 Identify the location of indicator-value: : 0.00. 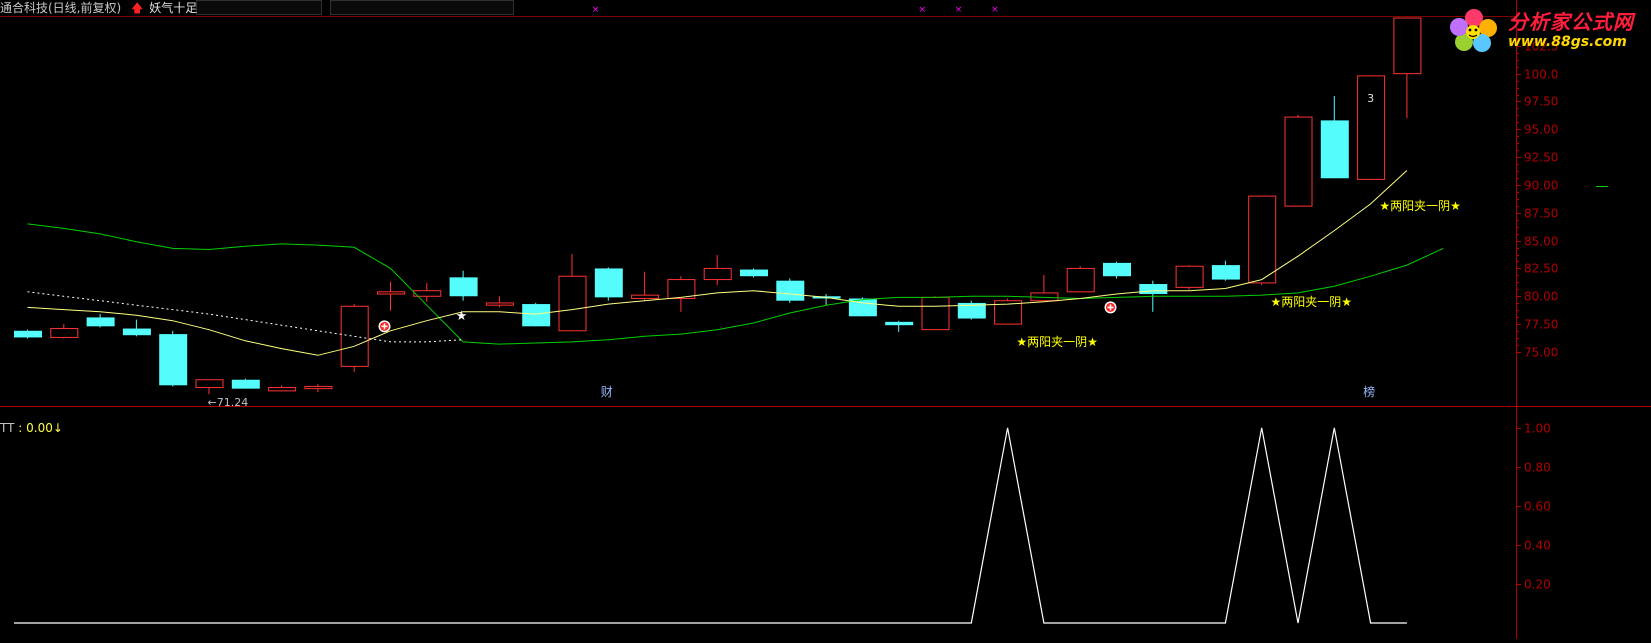
(35, 428).